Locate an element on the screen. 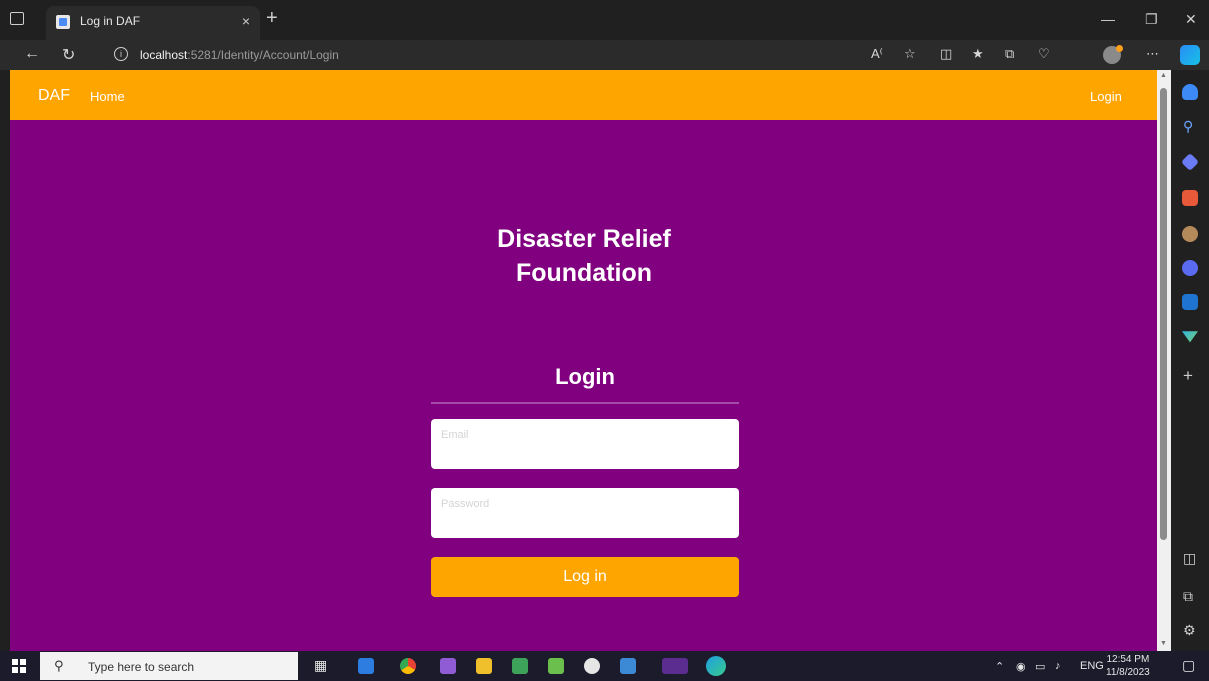 The image size is (1209, 681). page-scrollbar: ▲ ▼ is located at coordinates (1164, 360).